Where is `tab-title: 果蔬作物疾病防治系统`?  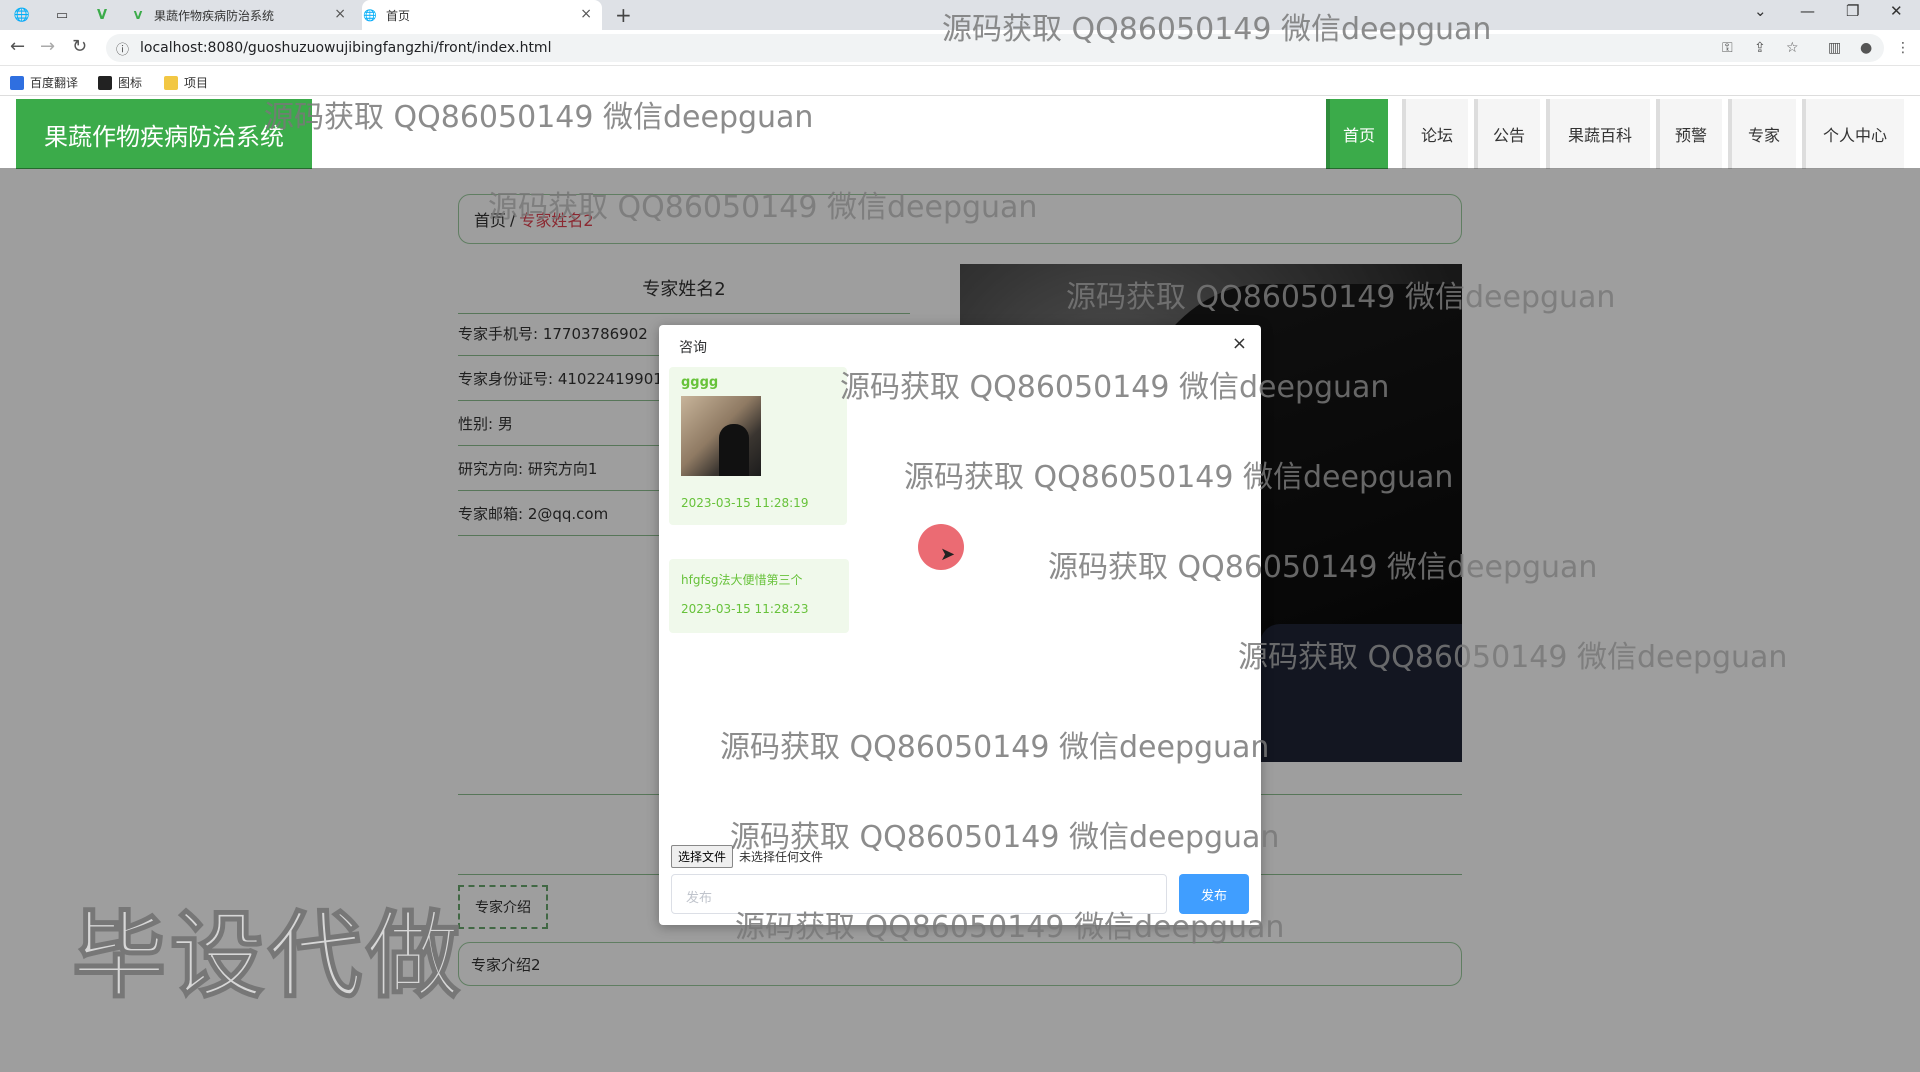
tab-title: 果蔬作物疾病防治系统 is located at coordinates (214, 15).